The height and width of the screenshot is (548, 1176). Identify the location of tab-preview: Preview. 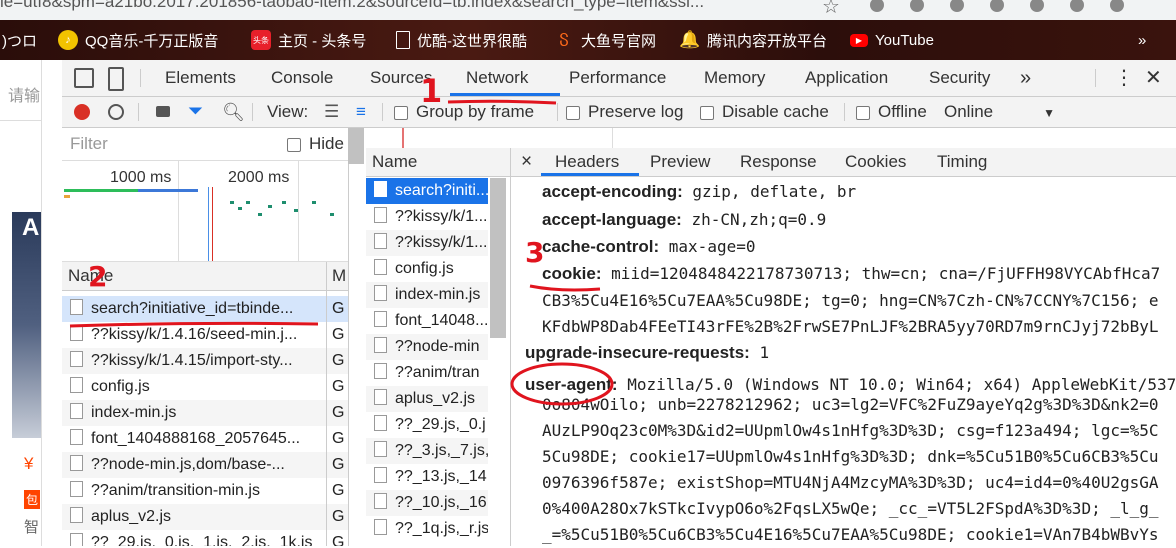
(680, 162).